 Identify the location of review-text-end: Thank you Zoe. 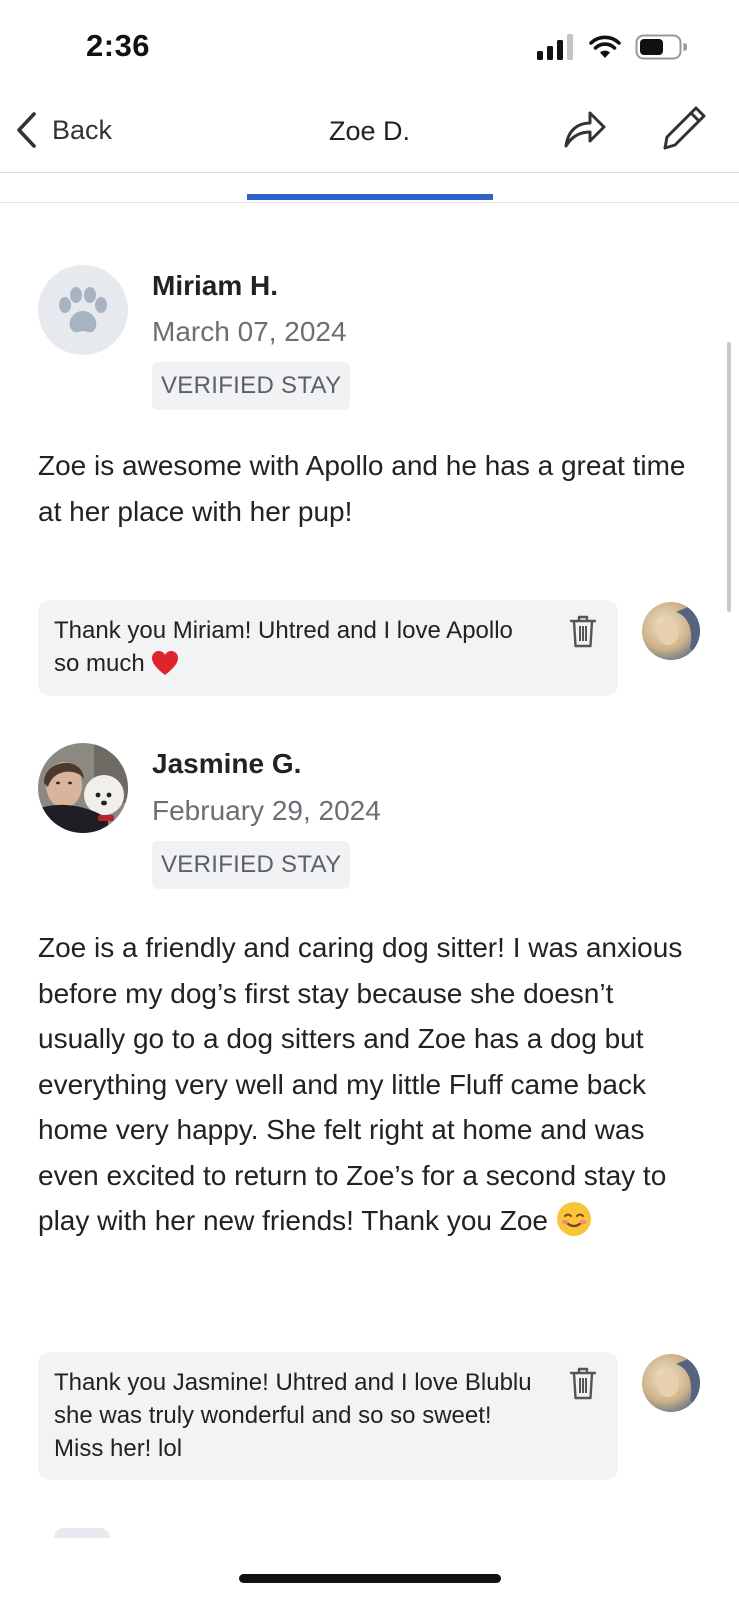
(454, 1220).